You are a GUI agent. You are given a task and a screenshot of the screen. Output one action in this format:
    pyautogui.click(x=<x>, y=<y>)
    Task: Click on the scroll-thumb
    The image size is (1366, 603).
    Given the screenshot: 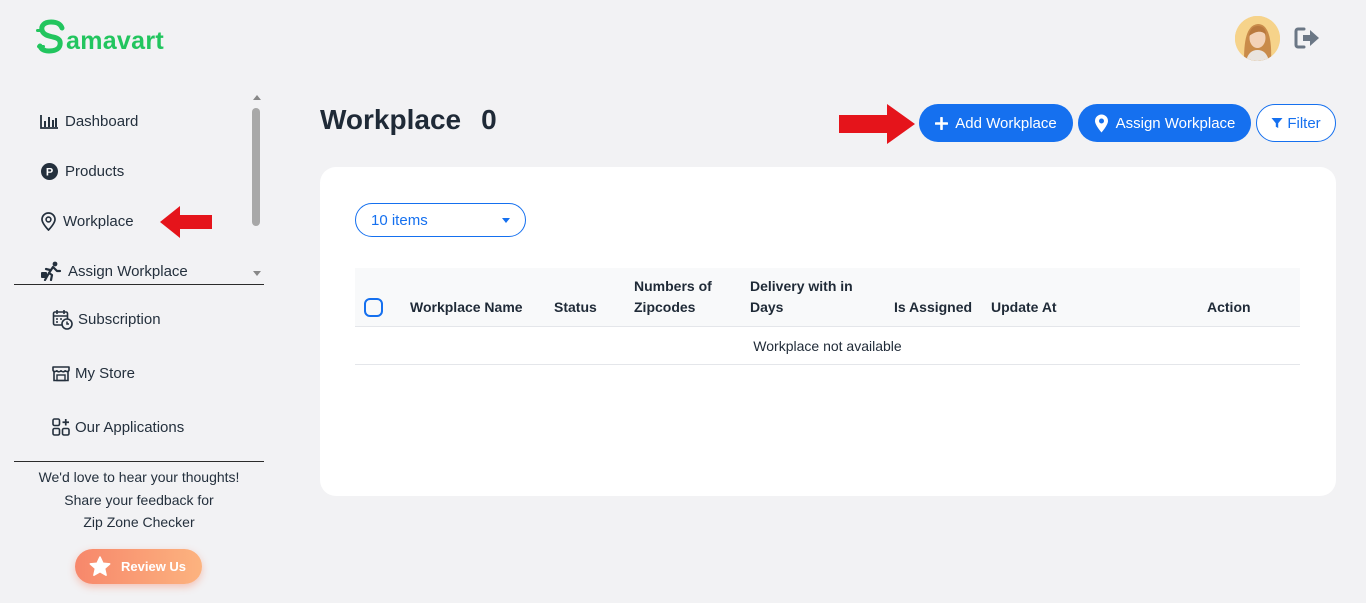 What is the action you would take?
    pyautogui.click(x=256, y=167)
    